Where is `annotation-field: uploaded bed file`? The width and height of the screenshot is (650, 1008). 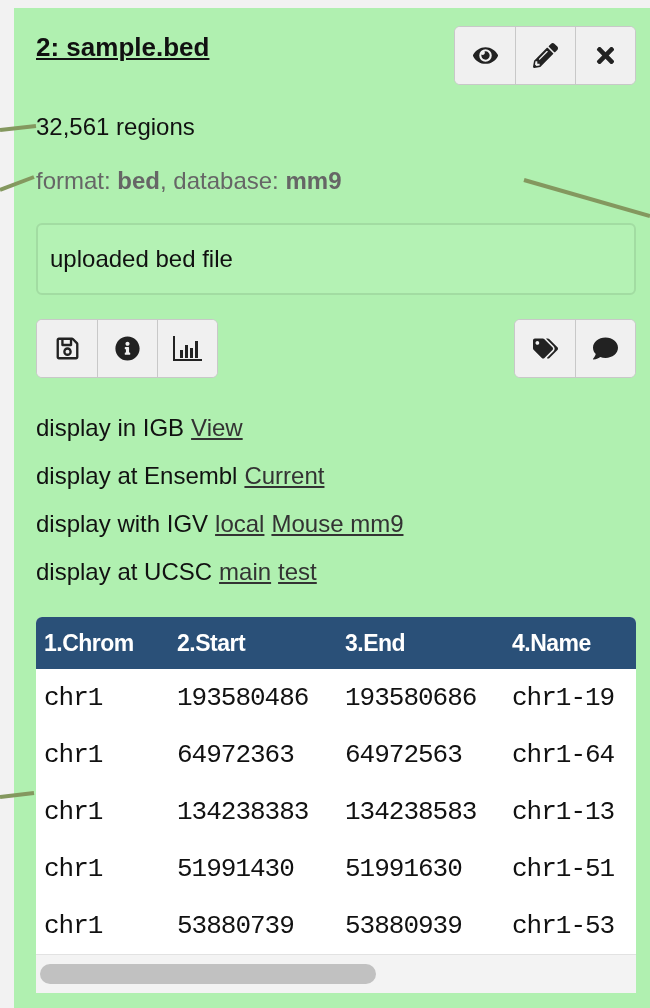
annotation-field: uploaded bed file is located at coordinates (336, 259).